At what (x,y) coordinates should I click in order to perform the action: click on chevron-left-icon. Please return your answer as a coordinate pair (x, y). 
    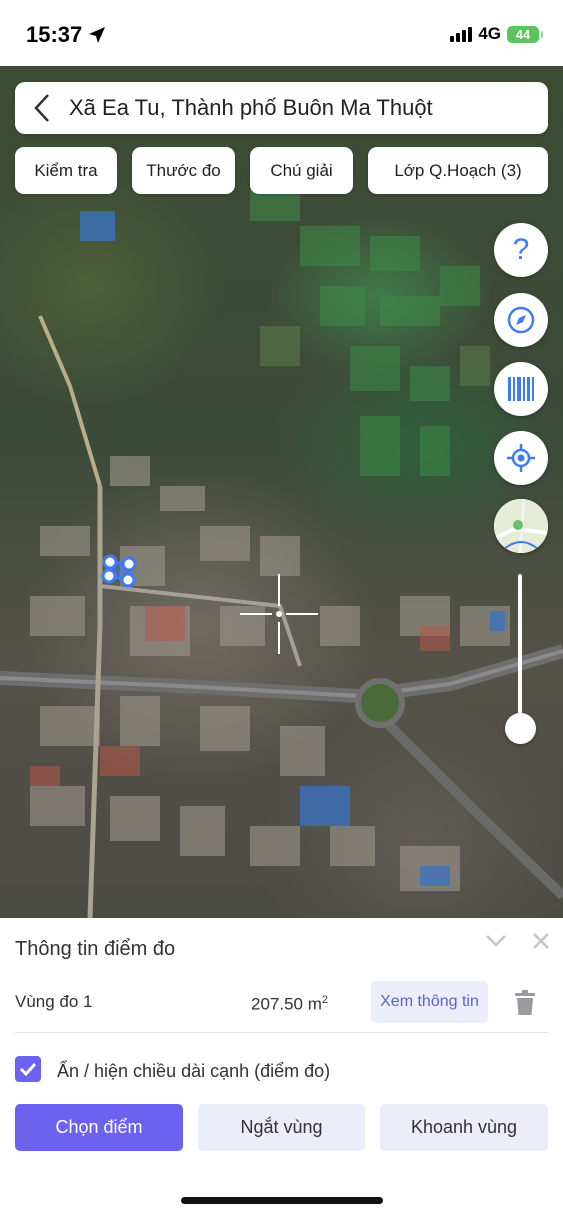
    Looking at the image, I should click on (41, 108).